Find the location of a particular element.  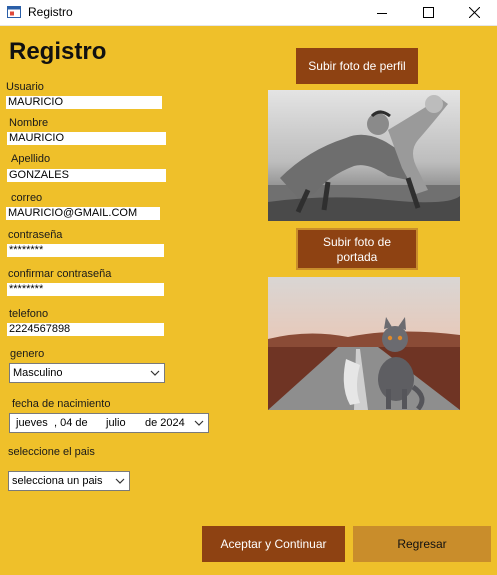

minimize-button is located at coordinates (382, 12).